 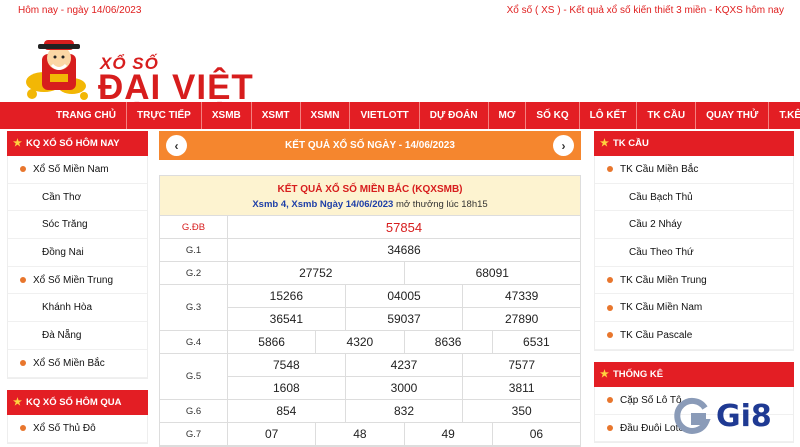 What do you see at coordinates (536, 434) in the screenshot?
I see `prize-number: 06` at bounding box center [536, 434].